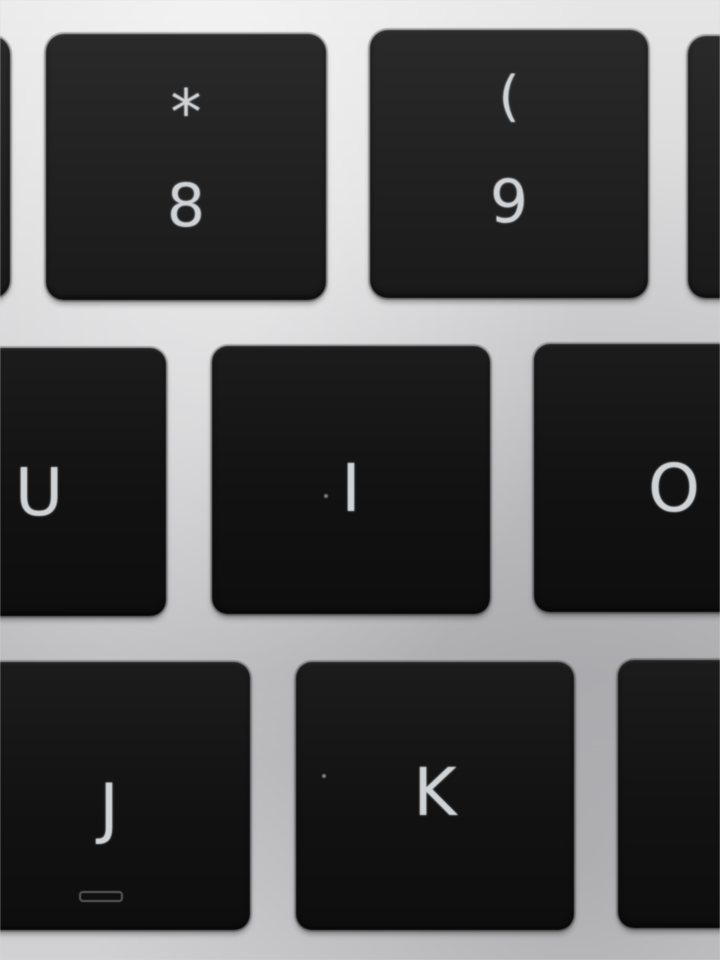  Describe the element at coordinates (351, 488) in the screenshot. I see `key-i-legend: I` at that location.